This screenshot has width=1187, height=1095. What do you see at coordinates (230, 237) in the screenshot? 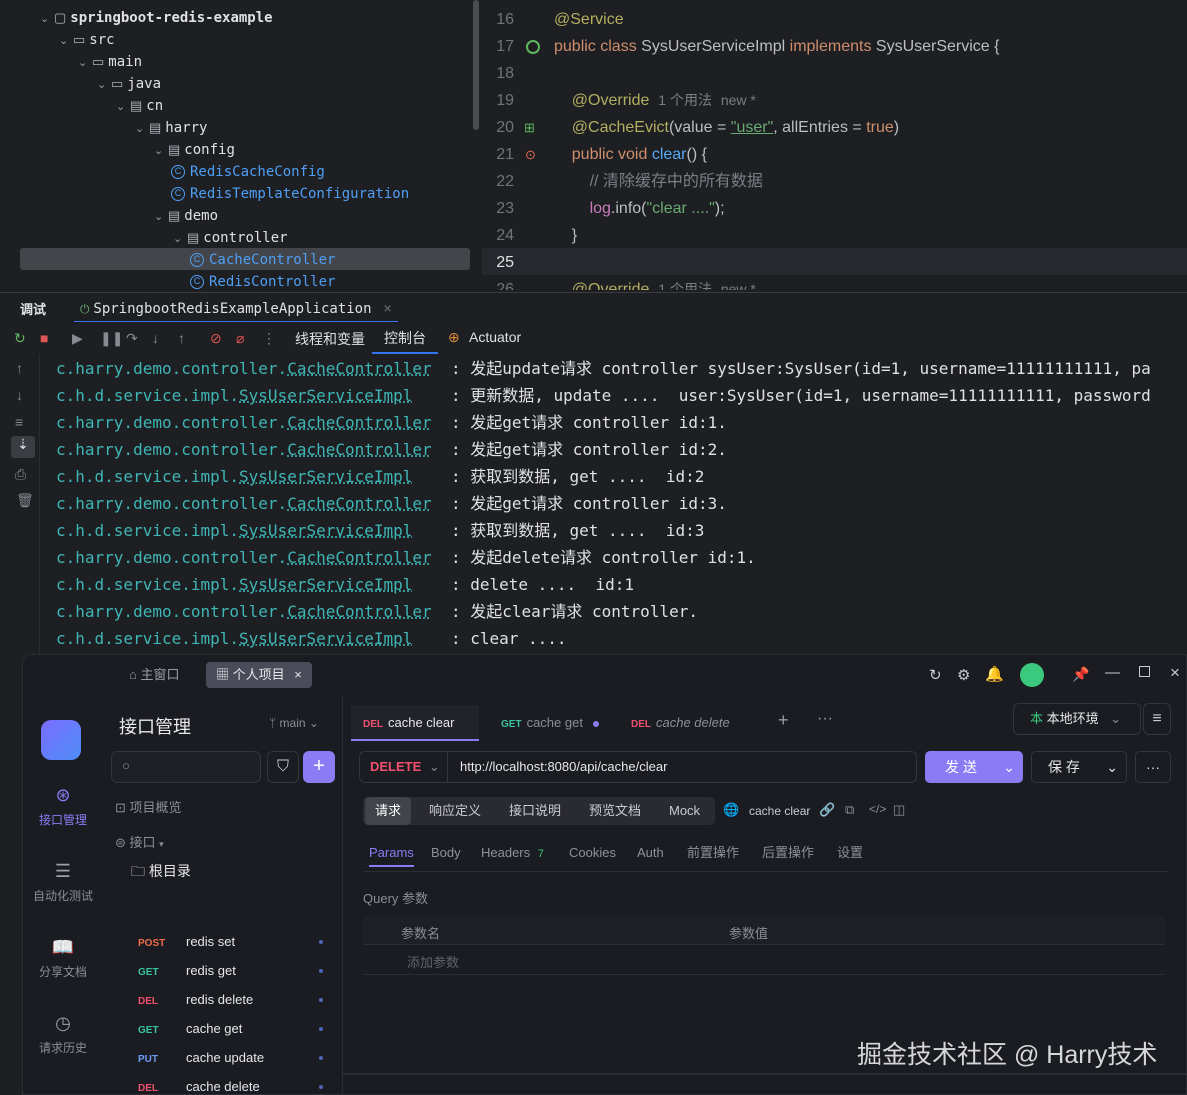
I see `tree-item: ⌄ ▤ controller` at bounding box center [230, 237].